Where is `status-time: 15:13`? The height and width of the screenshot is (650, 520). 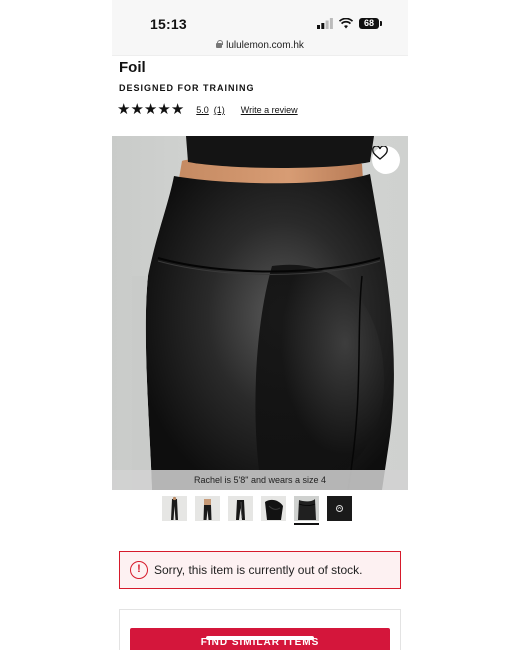
status-time: 15:13 is located at coordinates (168, 24).